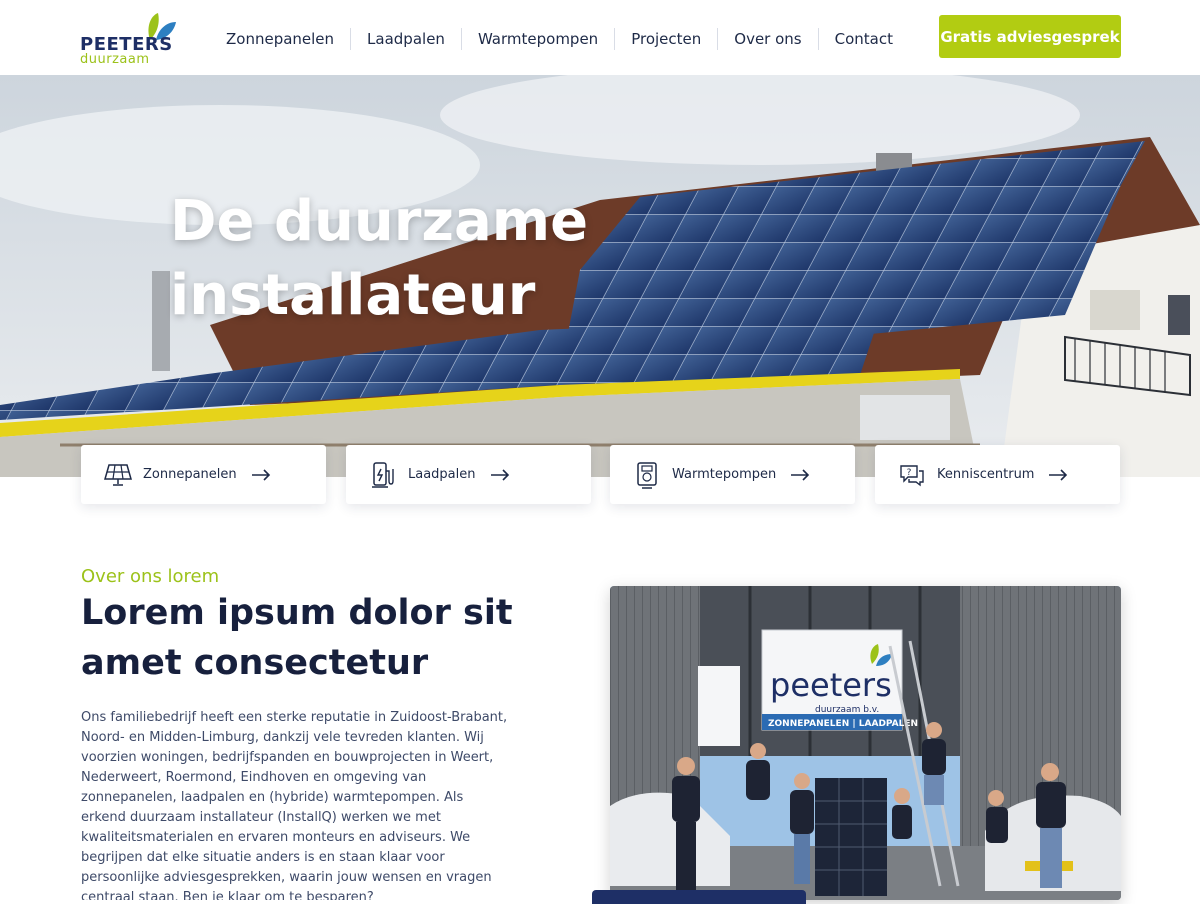 This screenshot has height=904, width=1200. Describe the element at coordinates (400, 259) in the screenshot. I see `hero-title: De duurzame installateur` at that location.